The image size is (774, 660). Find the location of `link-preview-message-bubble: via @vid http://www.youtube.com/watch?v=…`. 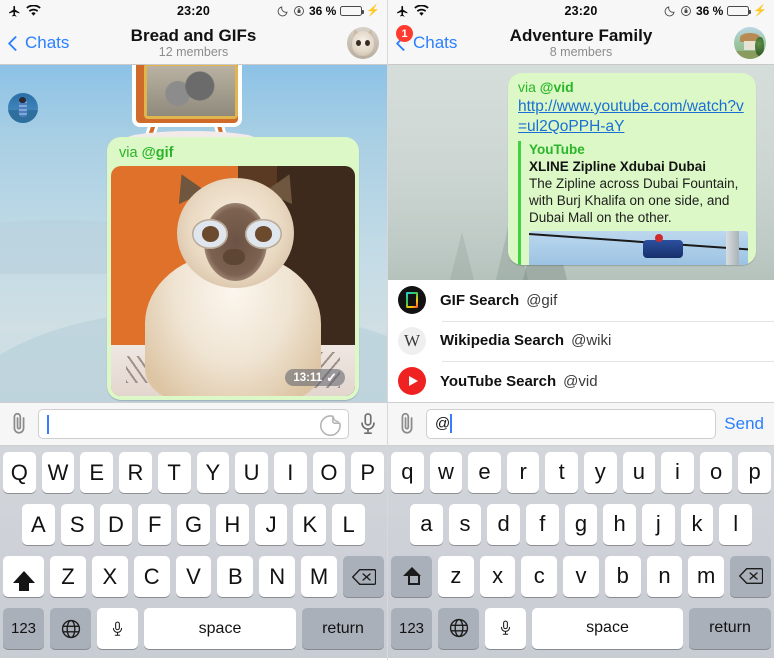

link-preview-message-bubble: via @vid http://www.youtube.com/watch?v=… is located at coordinates (632, 169).